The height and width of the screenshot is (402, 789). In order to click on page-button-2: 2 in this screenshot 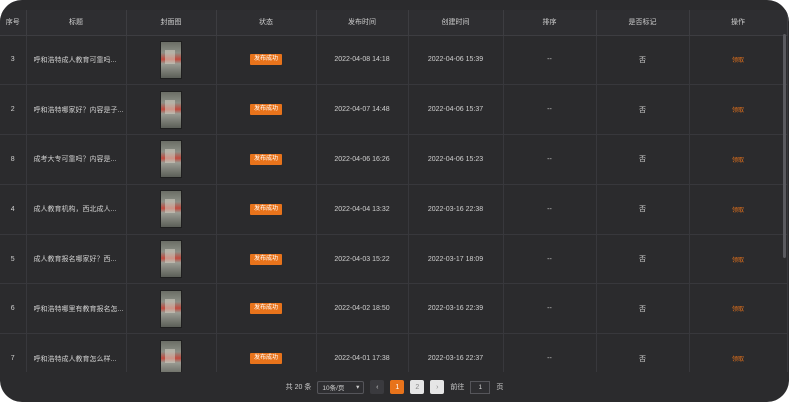, I will do `click(417, 387)`.